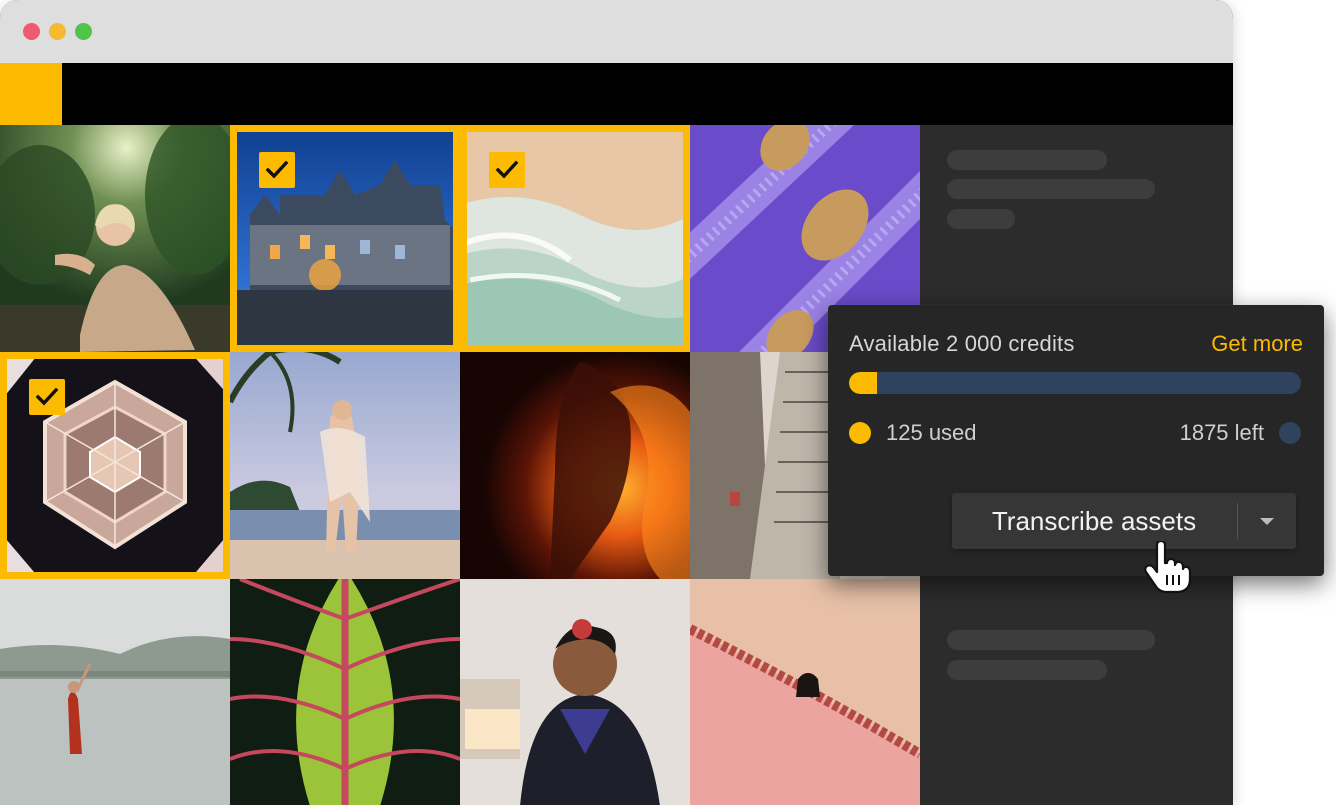  Describe the element at coordinates (1290, 433) in the screenshot. I see `remaining-legend-dot` at that location.